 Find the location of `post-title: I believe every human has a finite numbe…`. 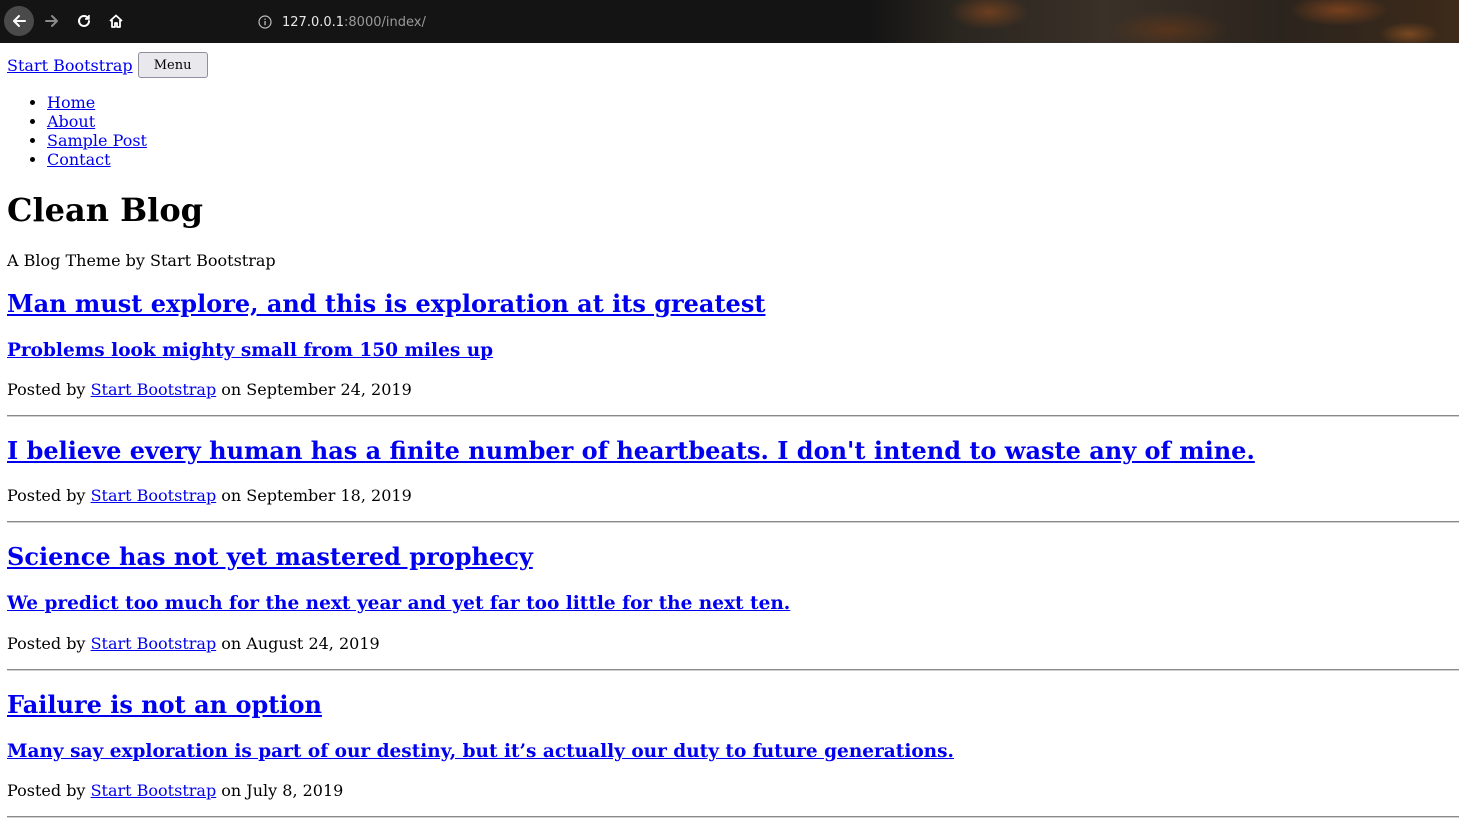

post-title: I believe every human has a finite numbe… is located at coordinates (631, 451).